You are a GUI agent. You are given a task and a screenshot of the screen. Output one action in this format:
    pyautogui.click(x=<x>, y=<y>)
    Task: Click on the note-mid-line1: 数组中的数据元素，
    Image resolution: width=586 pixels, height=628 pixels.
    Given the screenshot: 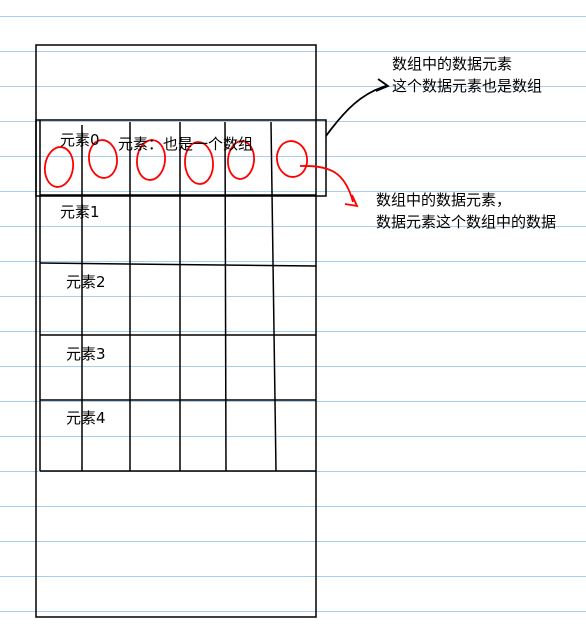 What is the action you would take?
    pyautogui.click(x=444, y=200)
    